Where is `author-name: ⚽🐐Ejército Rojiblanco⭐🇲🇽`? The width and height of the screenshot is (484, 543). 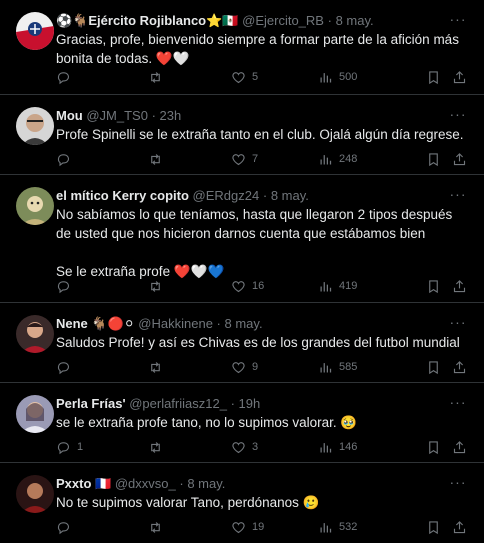 author-name: ⚽🐐Ejército Rojiblanco⭐🇲🇽 is located at coordinates (147, 20).